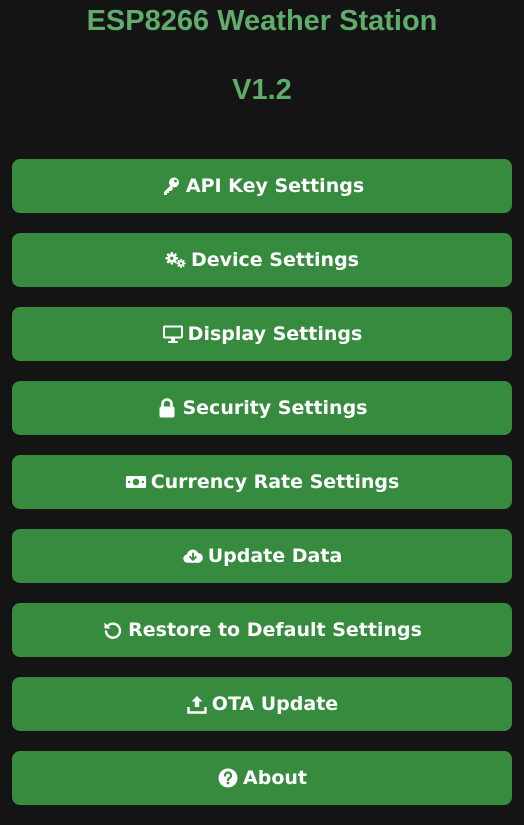  What do you see at coordinates (176, 260) in the screenshot?
I see `gears-icon` at bounding box center [176, 260].